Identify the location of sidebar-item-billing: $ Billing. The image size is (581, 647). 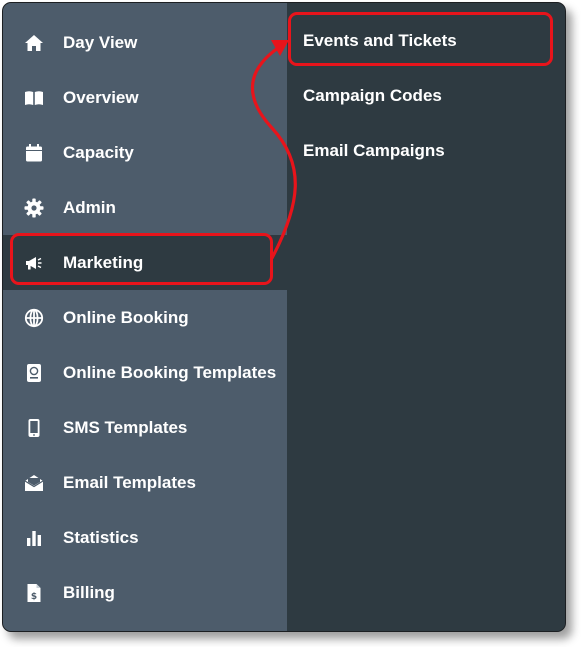
(145, 592).